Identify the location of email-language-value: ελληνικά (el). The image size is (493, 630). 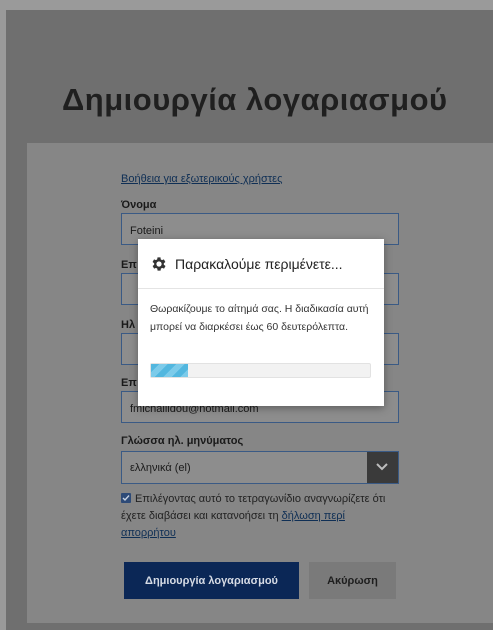
(160, 468).